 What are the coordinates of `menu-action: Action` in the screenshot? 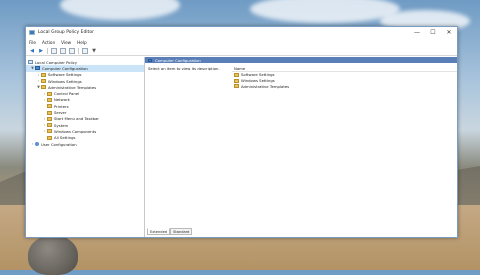 It's located at (48, 42).